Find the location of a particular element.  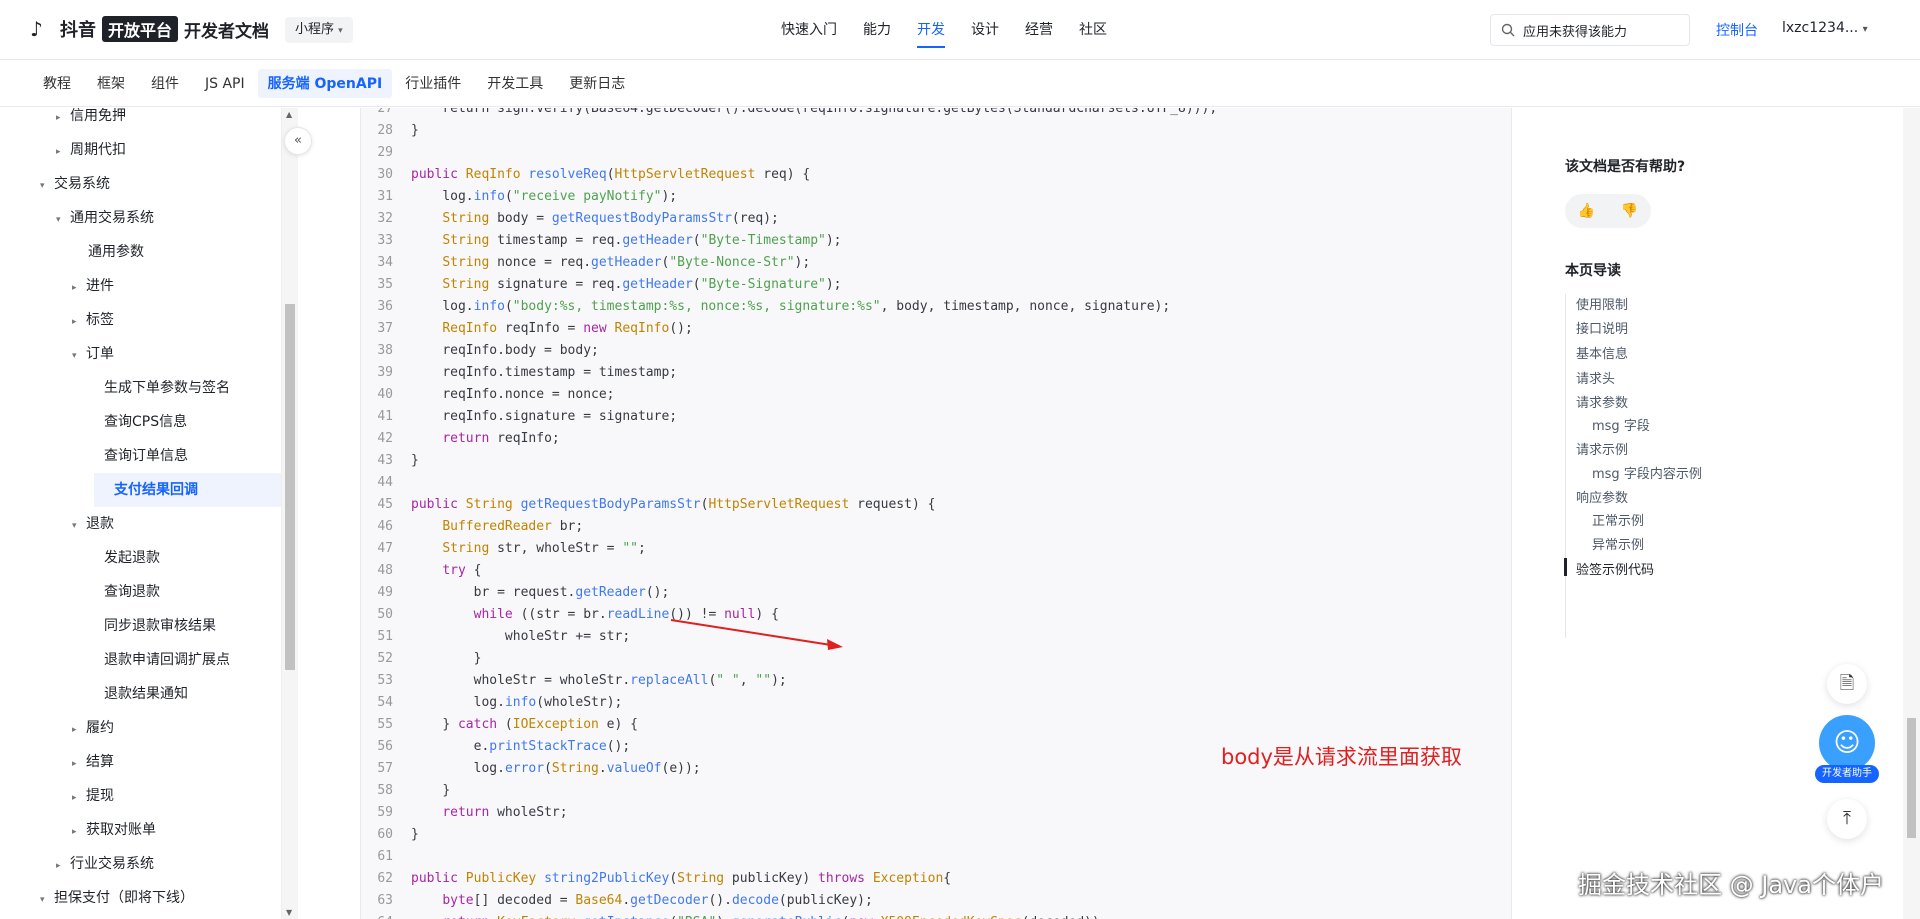

sidebar-item-label: 同步退款审核结果 is located at coordinates (160, 626).